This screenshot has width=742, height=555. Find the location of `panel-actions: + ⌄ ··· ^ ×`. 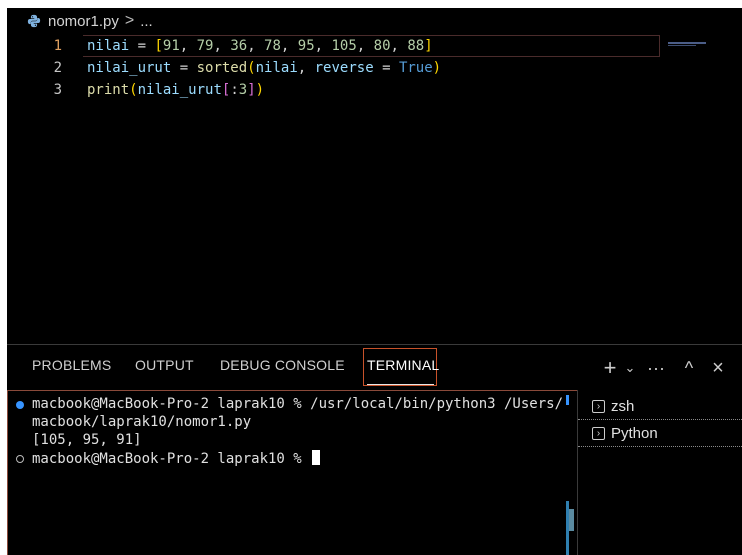

panel-actions: + ⌄ ··· ^ × is located at coordinates (665, 368).